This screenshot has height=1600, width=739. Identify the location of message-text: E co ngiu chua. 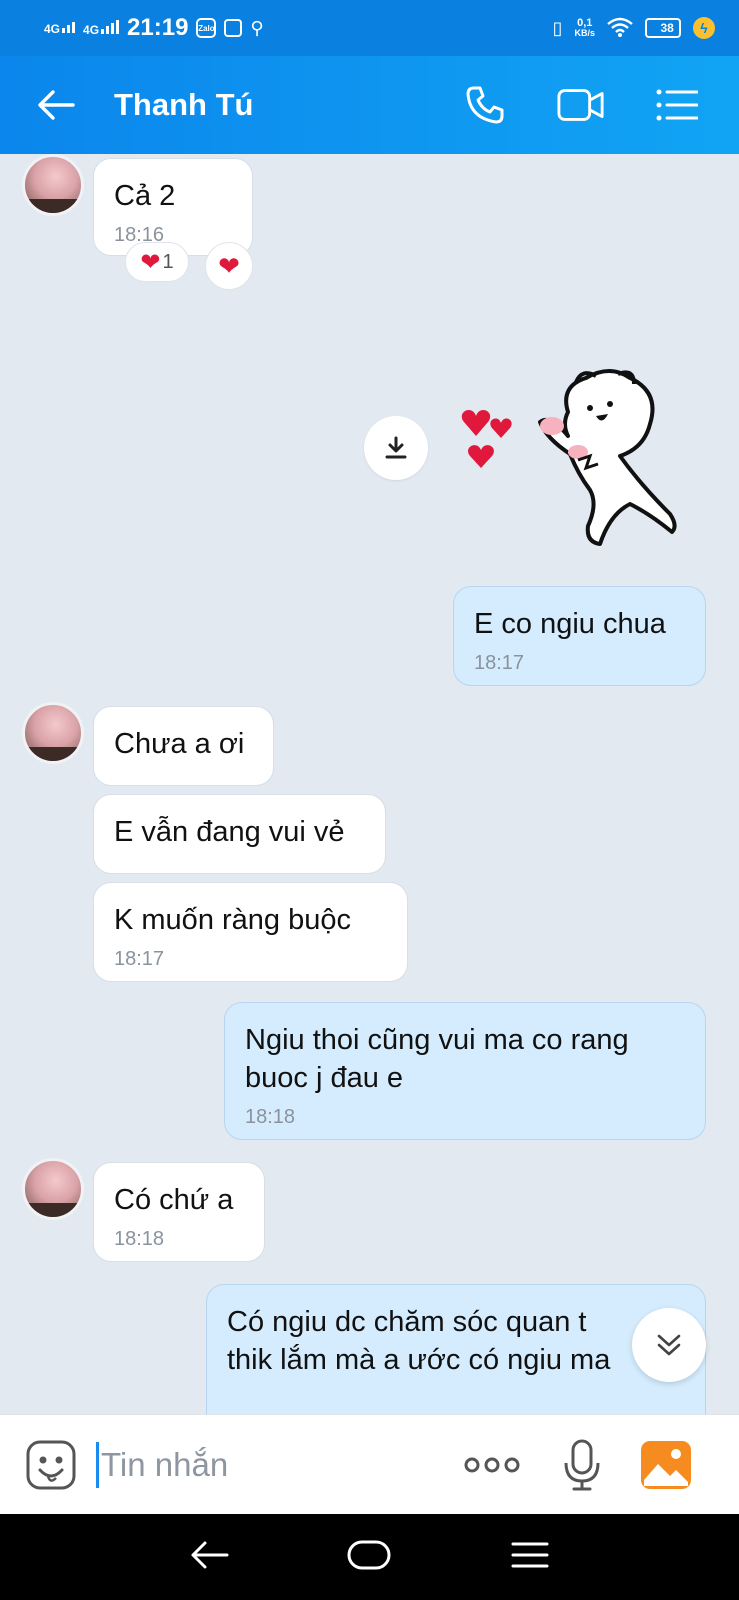
(570, 624).